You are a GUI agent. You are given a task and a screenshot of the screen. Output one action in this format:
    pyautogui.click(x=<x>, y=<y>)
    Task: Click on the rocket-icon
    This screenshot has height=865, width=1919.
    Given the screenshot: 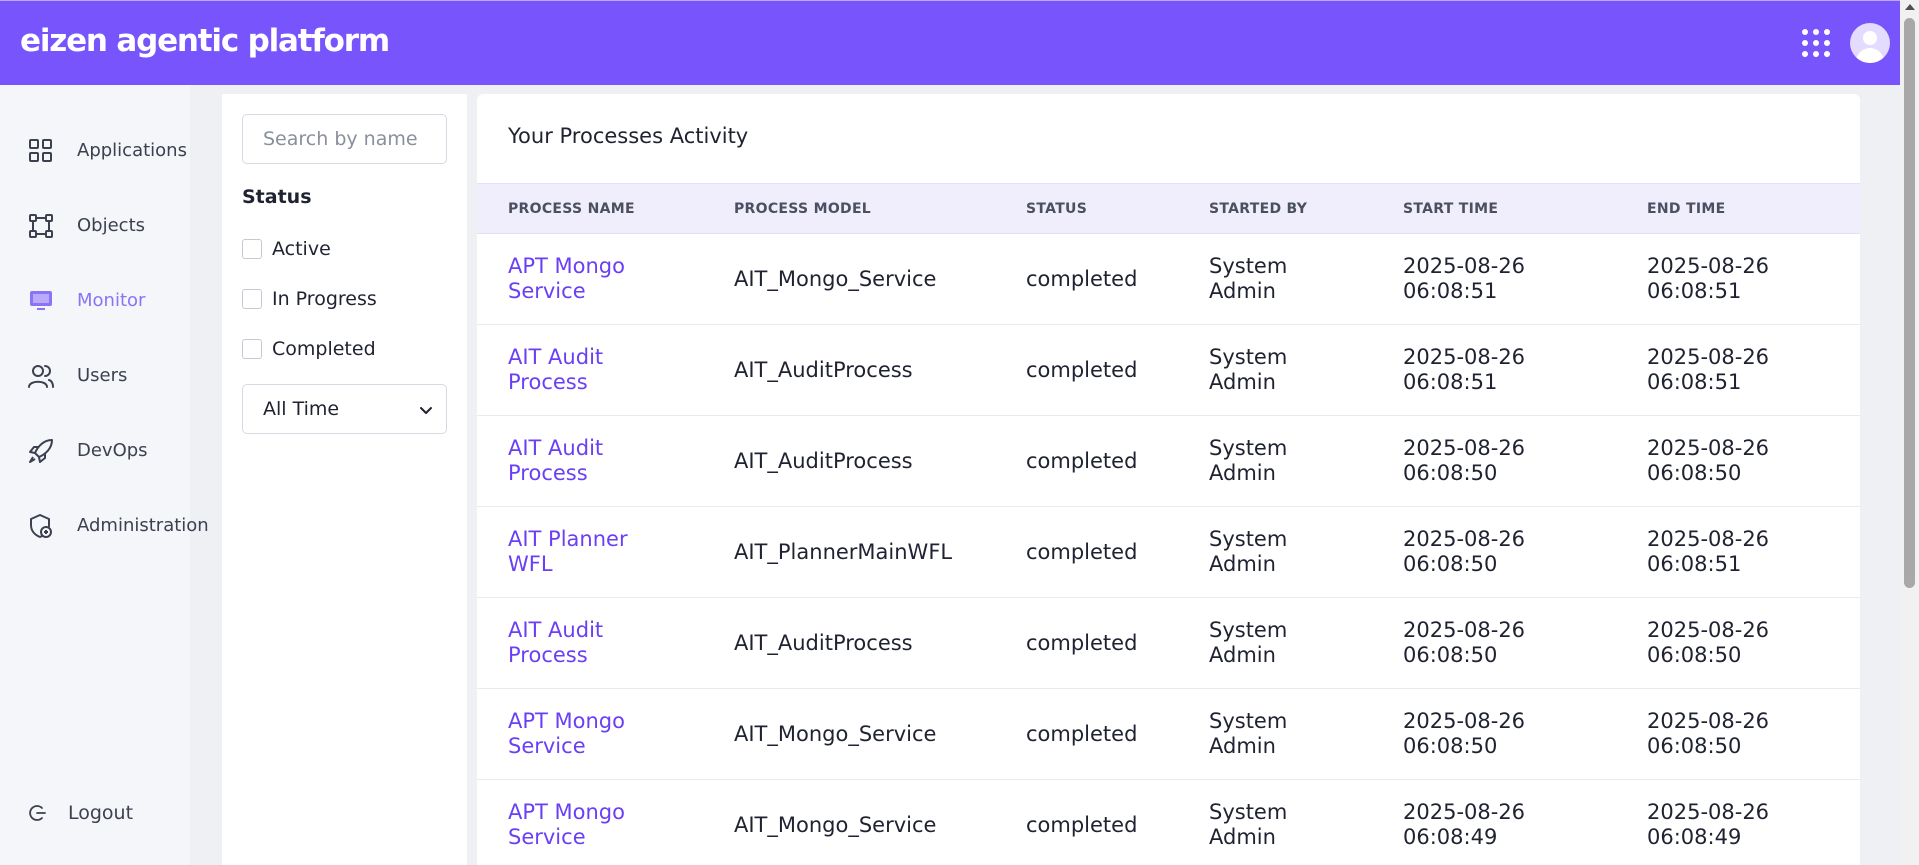 What is the action you would take?
    pyautogui.click(x=41, y=451)
    